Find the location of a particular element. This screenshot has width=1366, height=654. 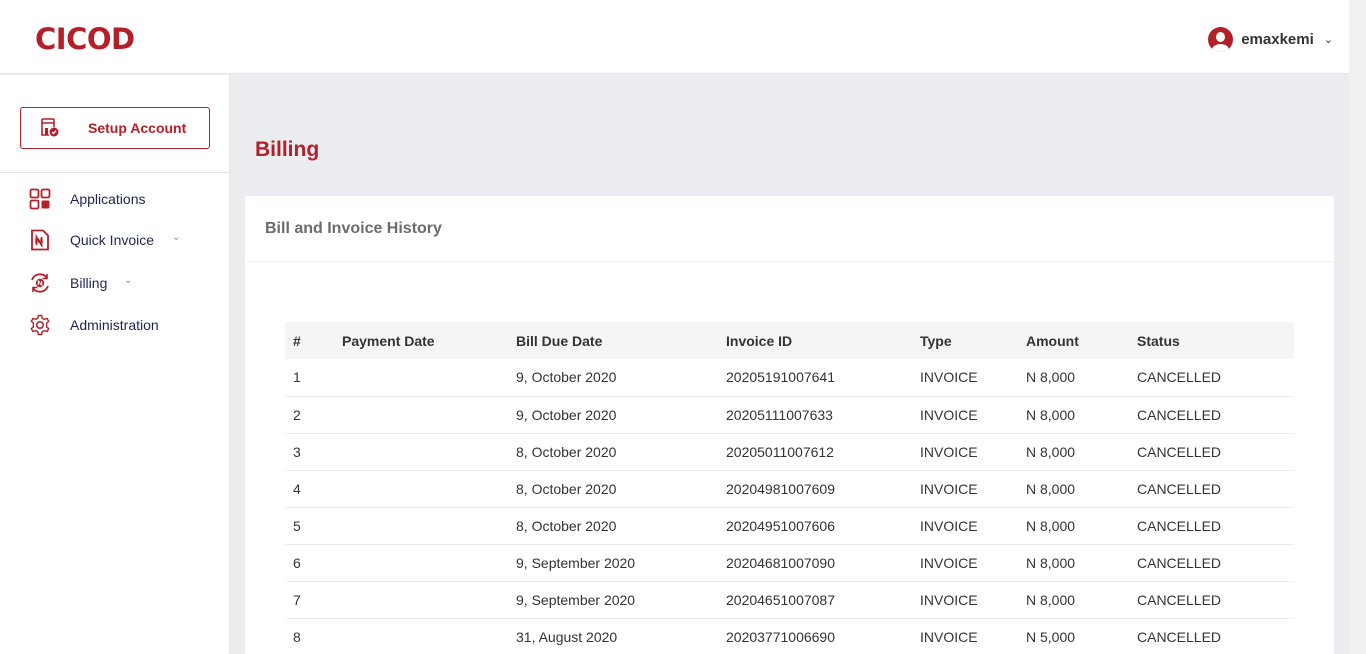

billing-cycle-icon is located at coordinates (40, 283).